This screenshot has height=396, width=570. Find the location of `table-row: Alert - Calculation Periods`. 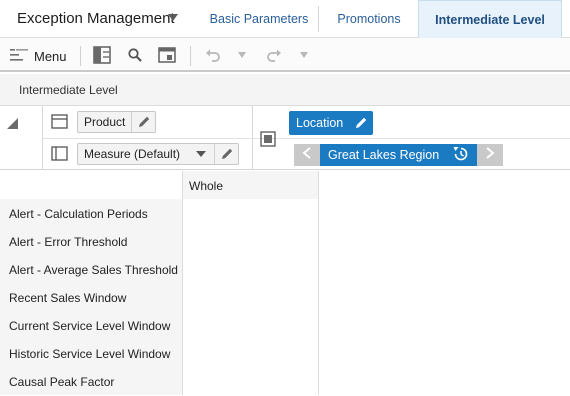

table-row: Alert - Calculation Periods is located at coordinates (159, 213).